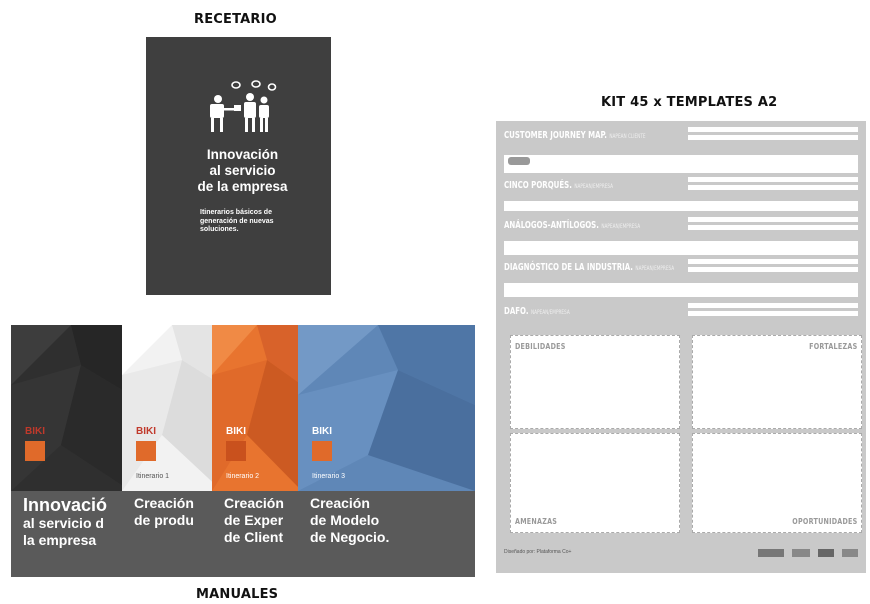  Describe the element at coordinates (243, 106) in the screenshot. I see `people-illustration-icon` at that location.